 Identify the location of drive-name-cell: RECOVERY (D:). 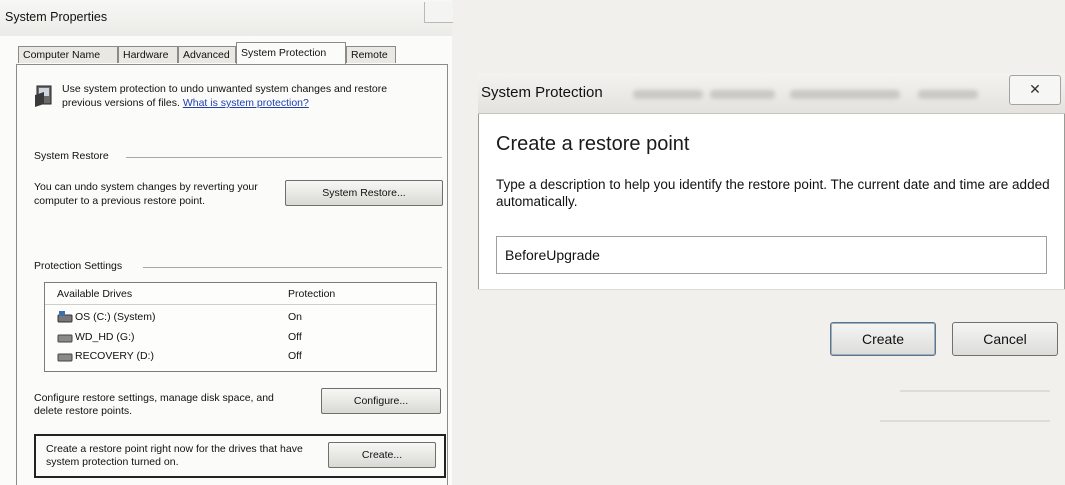
(105, 356).